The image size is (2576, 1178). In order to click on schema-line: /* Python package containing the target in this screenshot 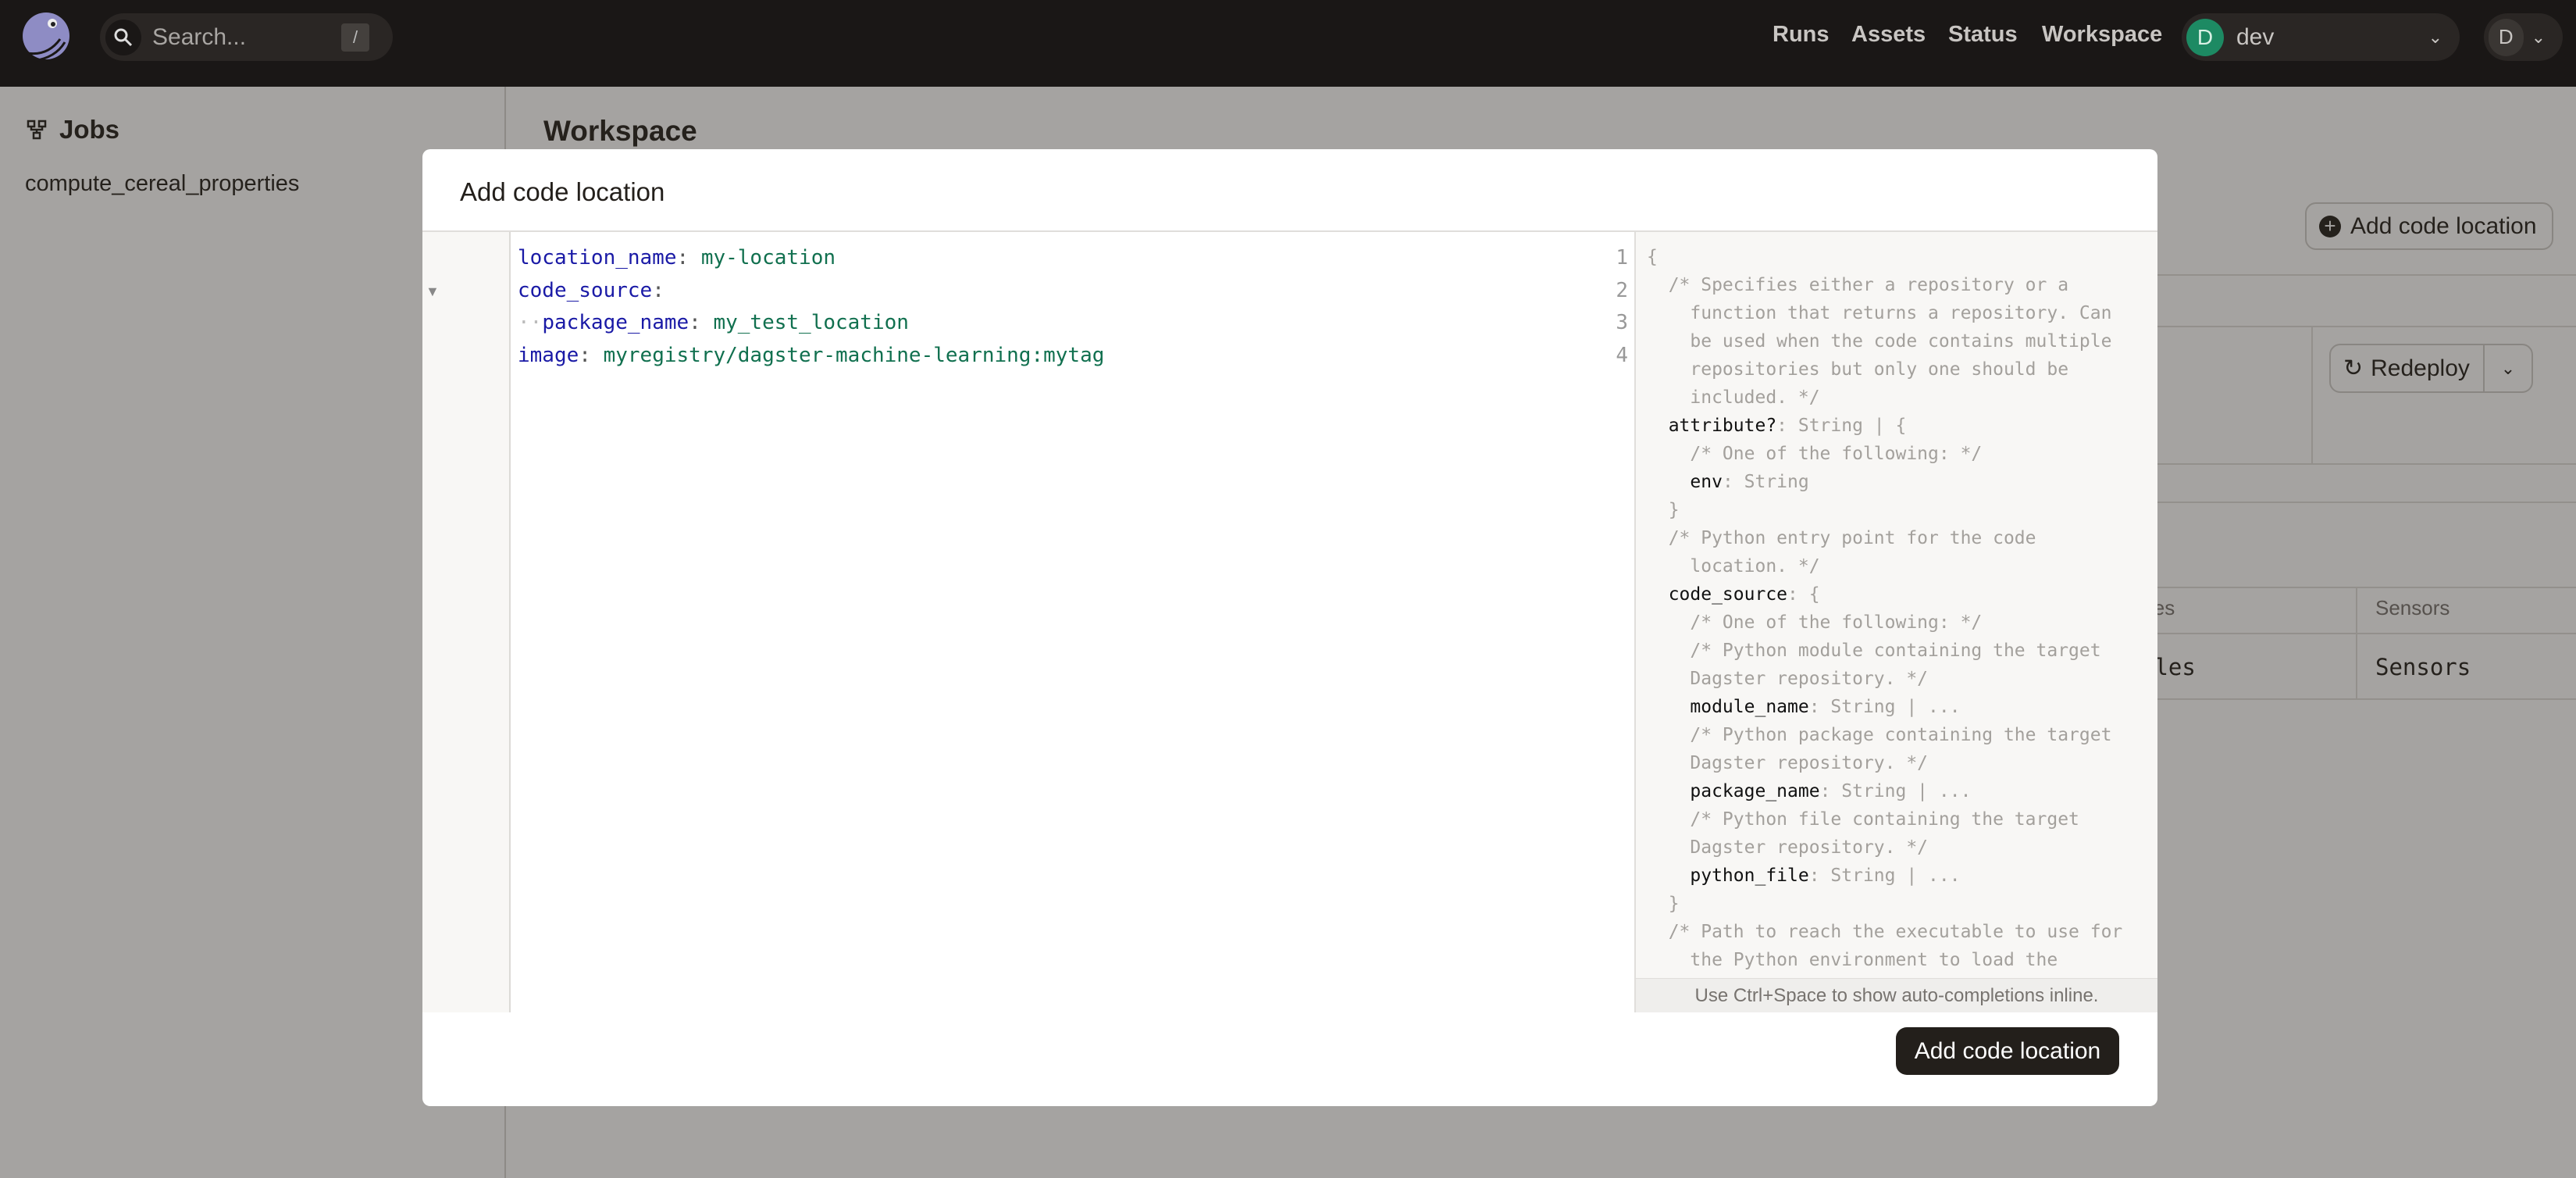, I will do `click(1879, 735)`.